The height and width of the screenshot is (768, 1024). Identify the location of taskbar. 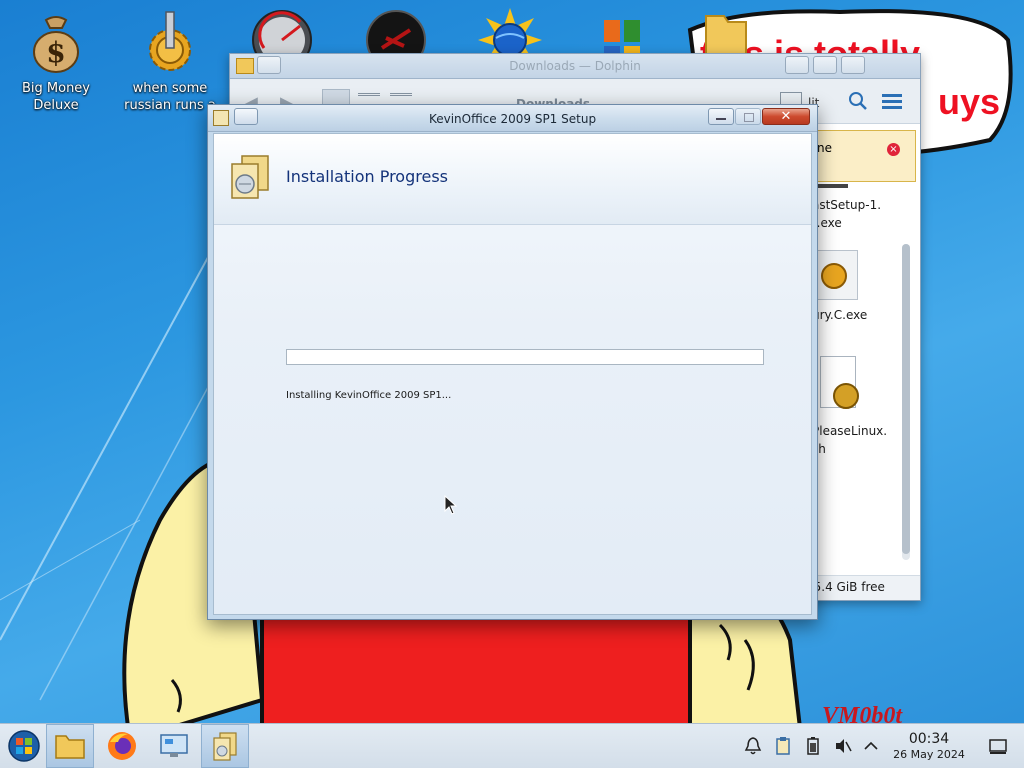
(512, 745).